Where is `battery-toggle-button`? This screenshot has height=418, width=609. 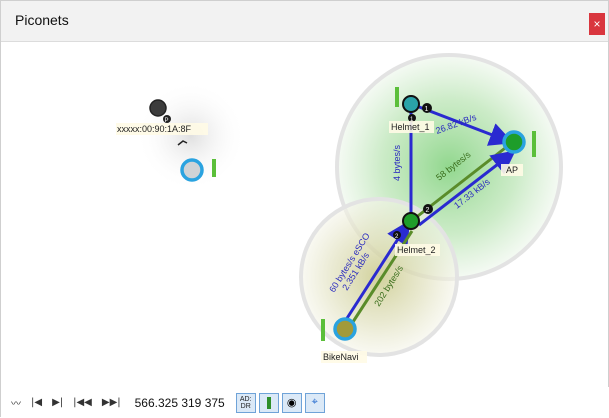
battery-toggle-button is located at coordinates (268, 402).